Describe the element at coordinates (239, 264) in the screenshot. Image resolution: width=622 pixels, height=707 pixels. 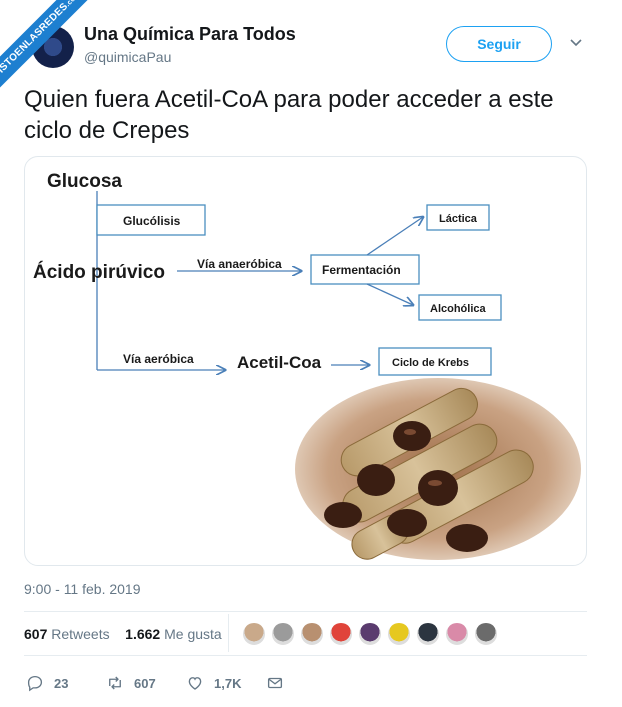
I see `label-via-anaerobica: Vía anaeróbica` at that location.